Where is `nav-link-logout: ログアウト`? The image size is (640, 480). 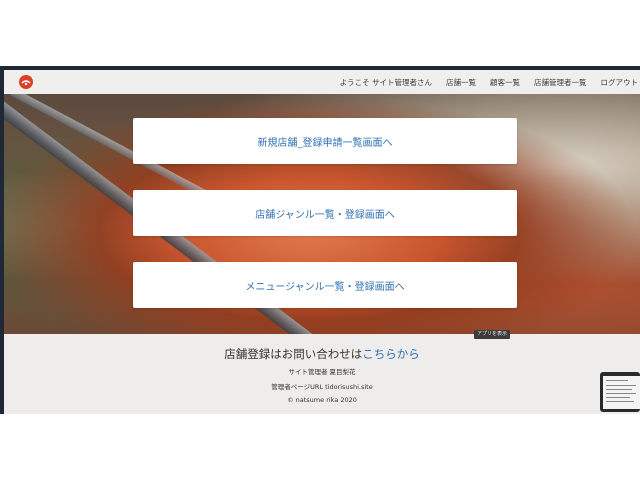
nav-link-logout: ログアウト is located at coordinates (620, 82).